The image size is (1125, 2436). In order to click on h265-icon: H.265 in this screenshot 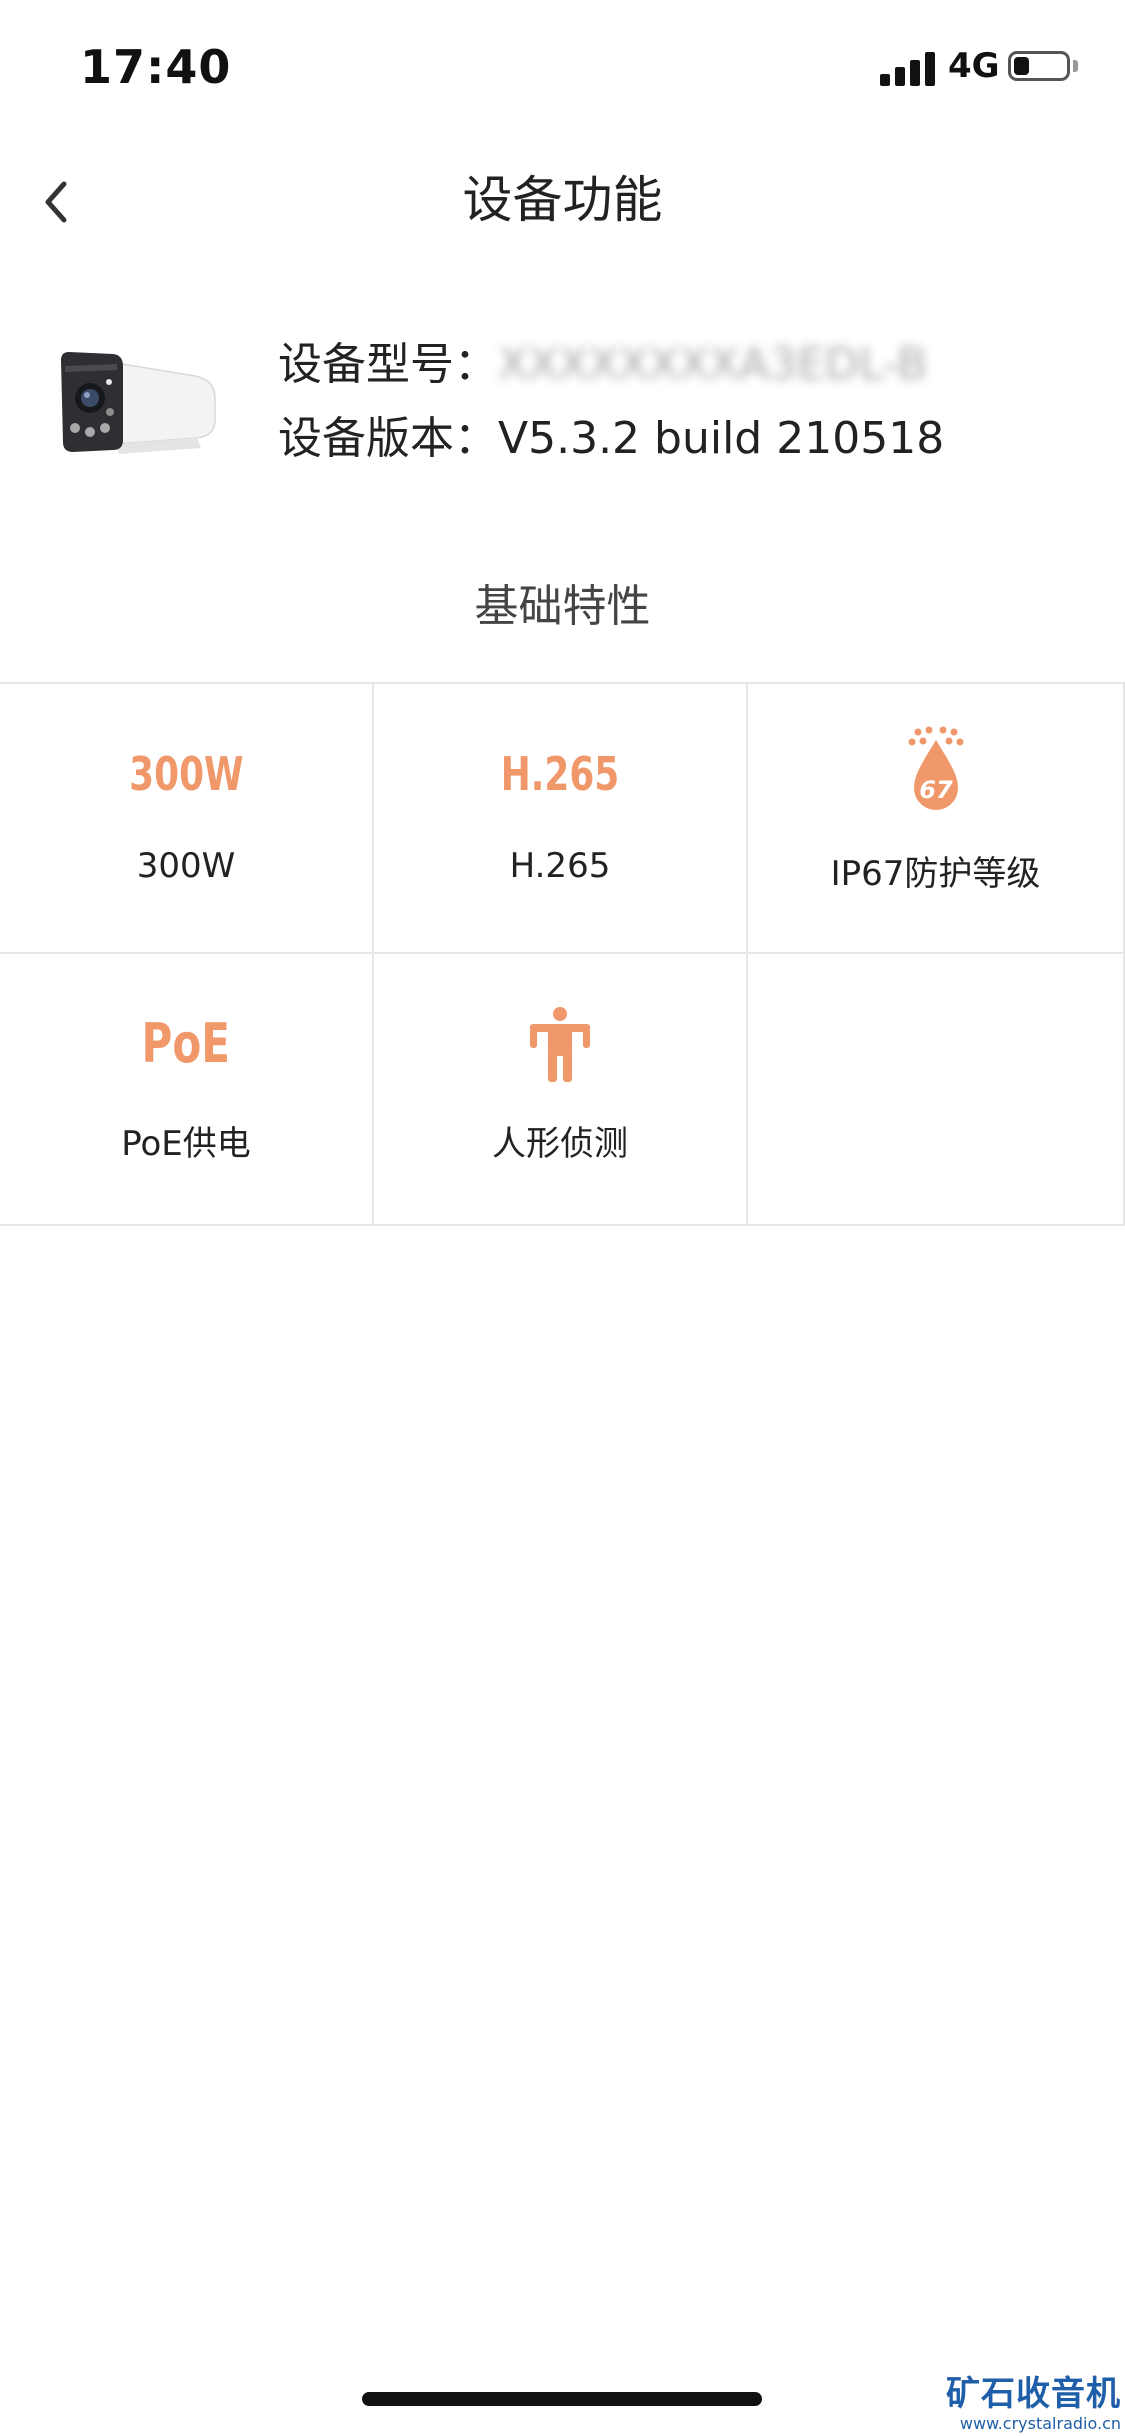, I will do `click(560, 774)`.